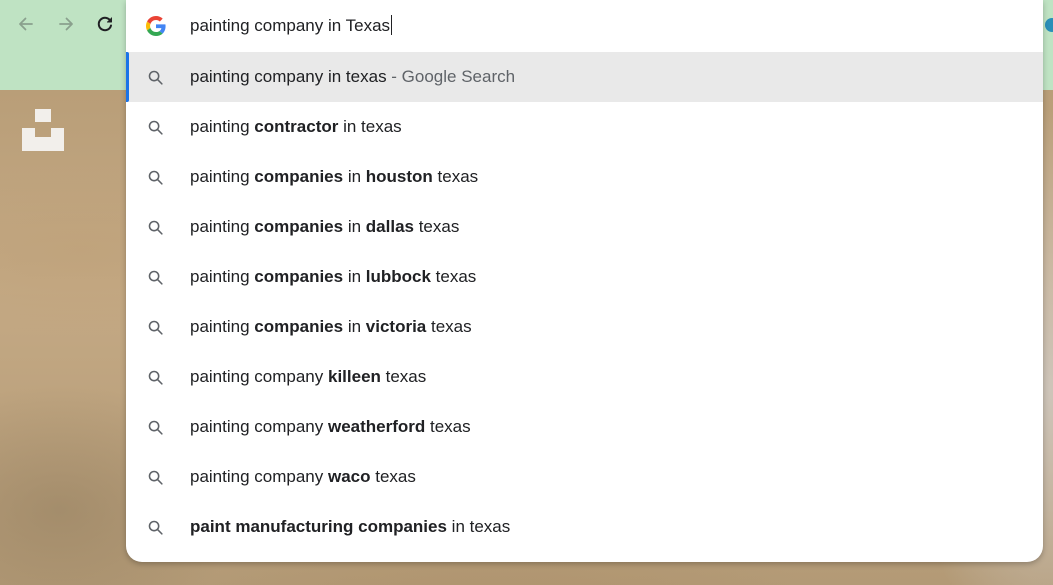 Image resolution: width=1053 pixels, height=585 pixels. I want to click on suggestion-item: painting companies in dallas texas, so click(584, 227).